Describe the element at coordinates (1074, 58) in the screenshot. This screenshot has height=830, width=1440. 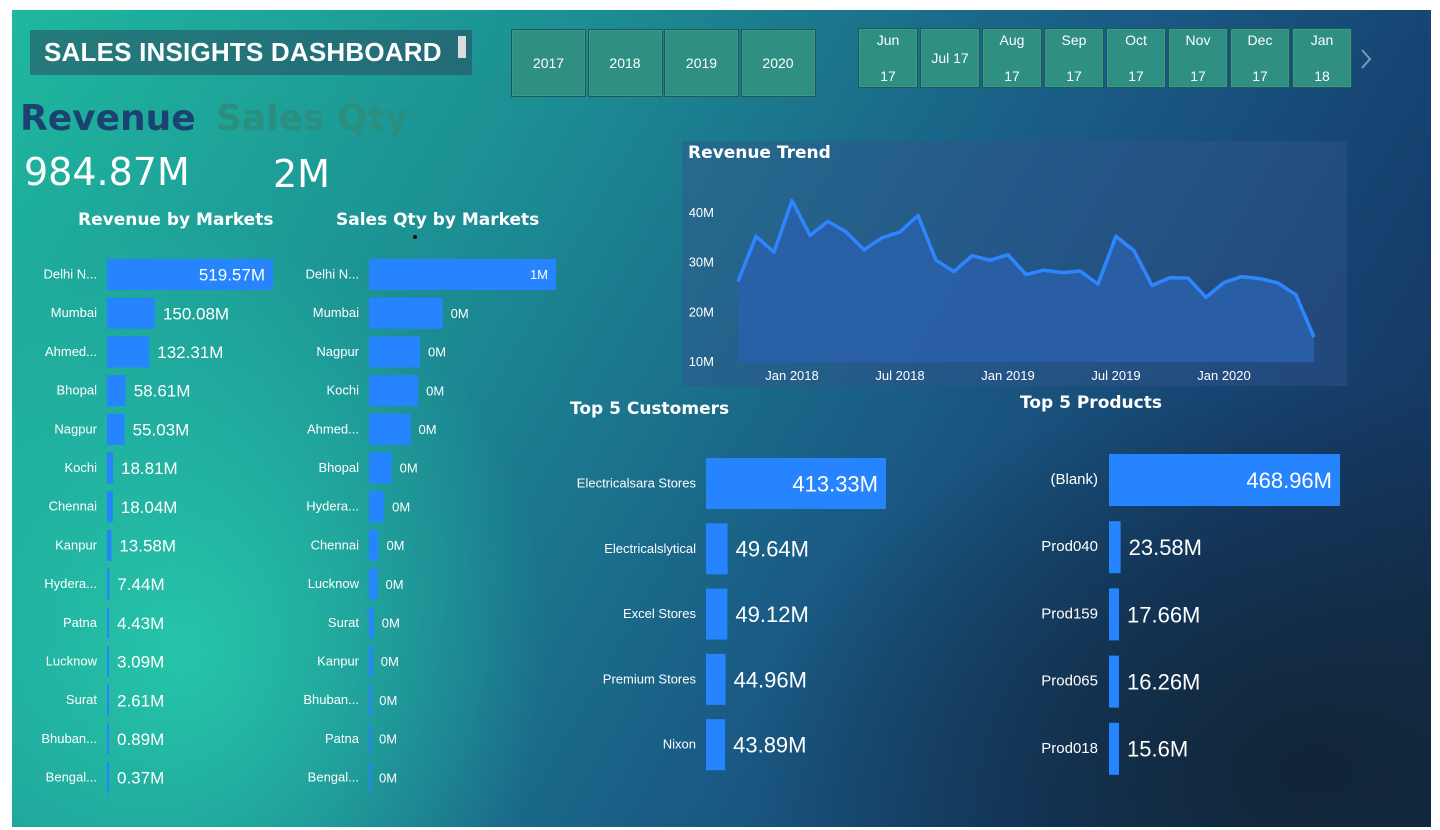
I see `month-slicer-item: Sep 17` at that location.